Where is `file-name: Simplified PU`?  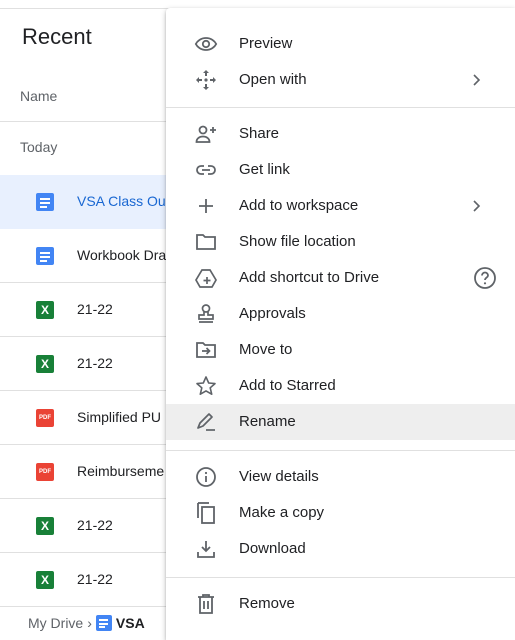 file-name: Simplified PU is located at coordinates (119, 417).